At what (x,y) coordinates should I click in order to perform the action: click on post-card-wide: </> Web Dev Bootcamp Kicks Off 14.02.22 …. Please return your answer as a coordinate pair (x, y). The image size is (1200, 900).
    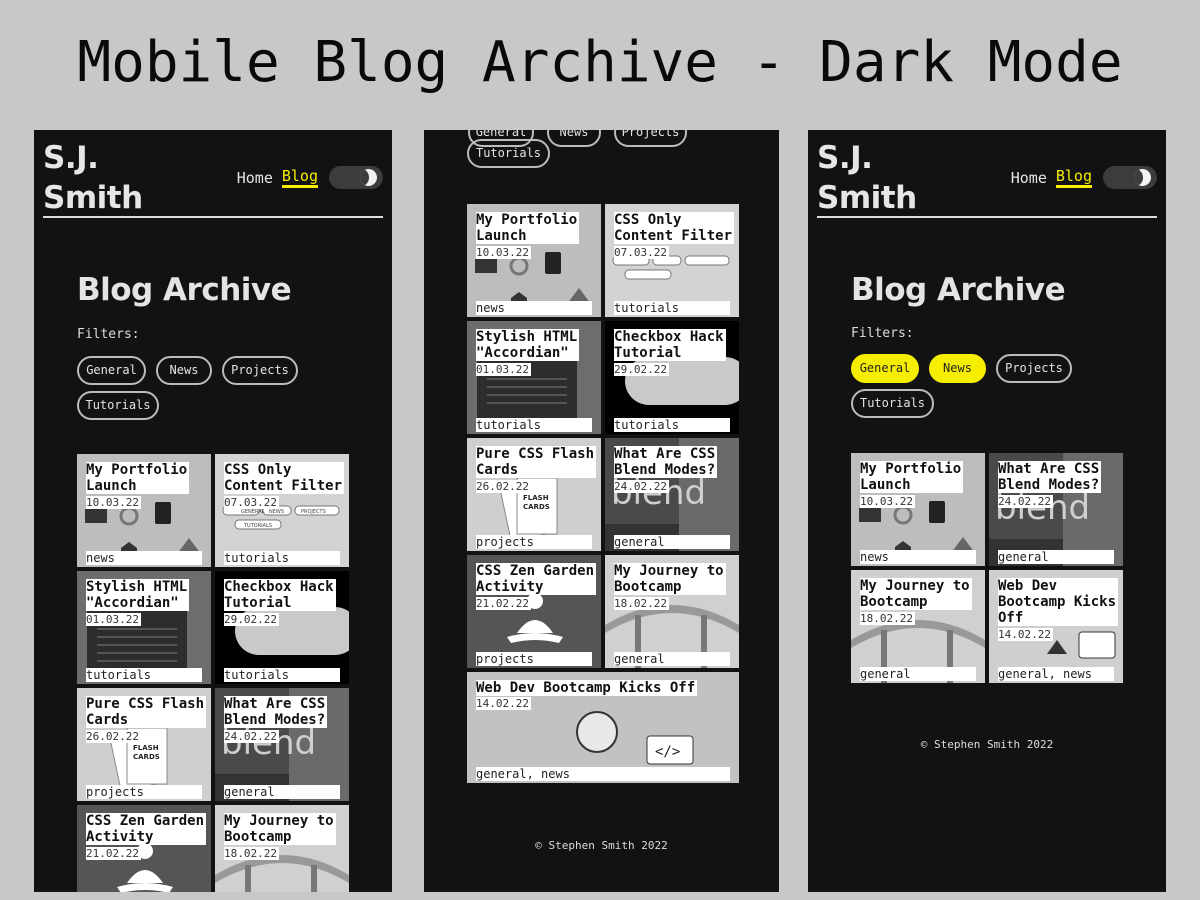
    Looking at the image, I should click on (603, 727).